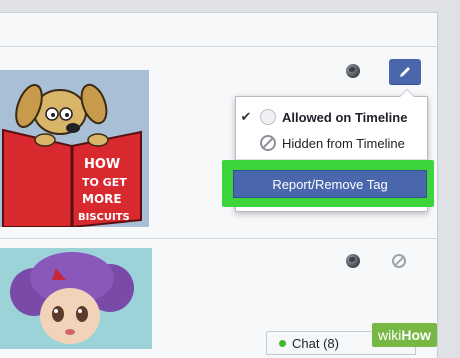  Describe the element at coordinates (315, 343) in the screenshot. I see `chat-label: Chat (8)` at that location.